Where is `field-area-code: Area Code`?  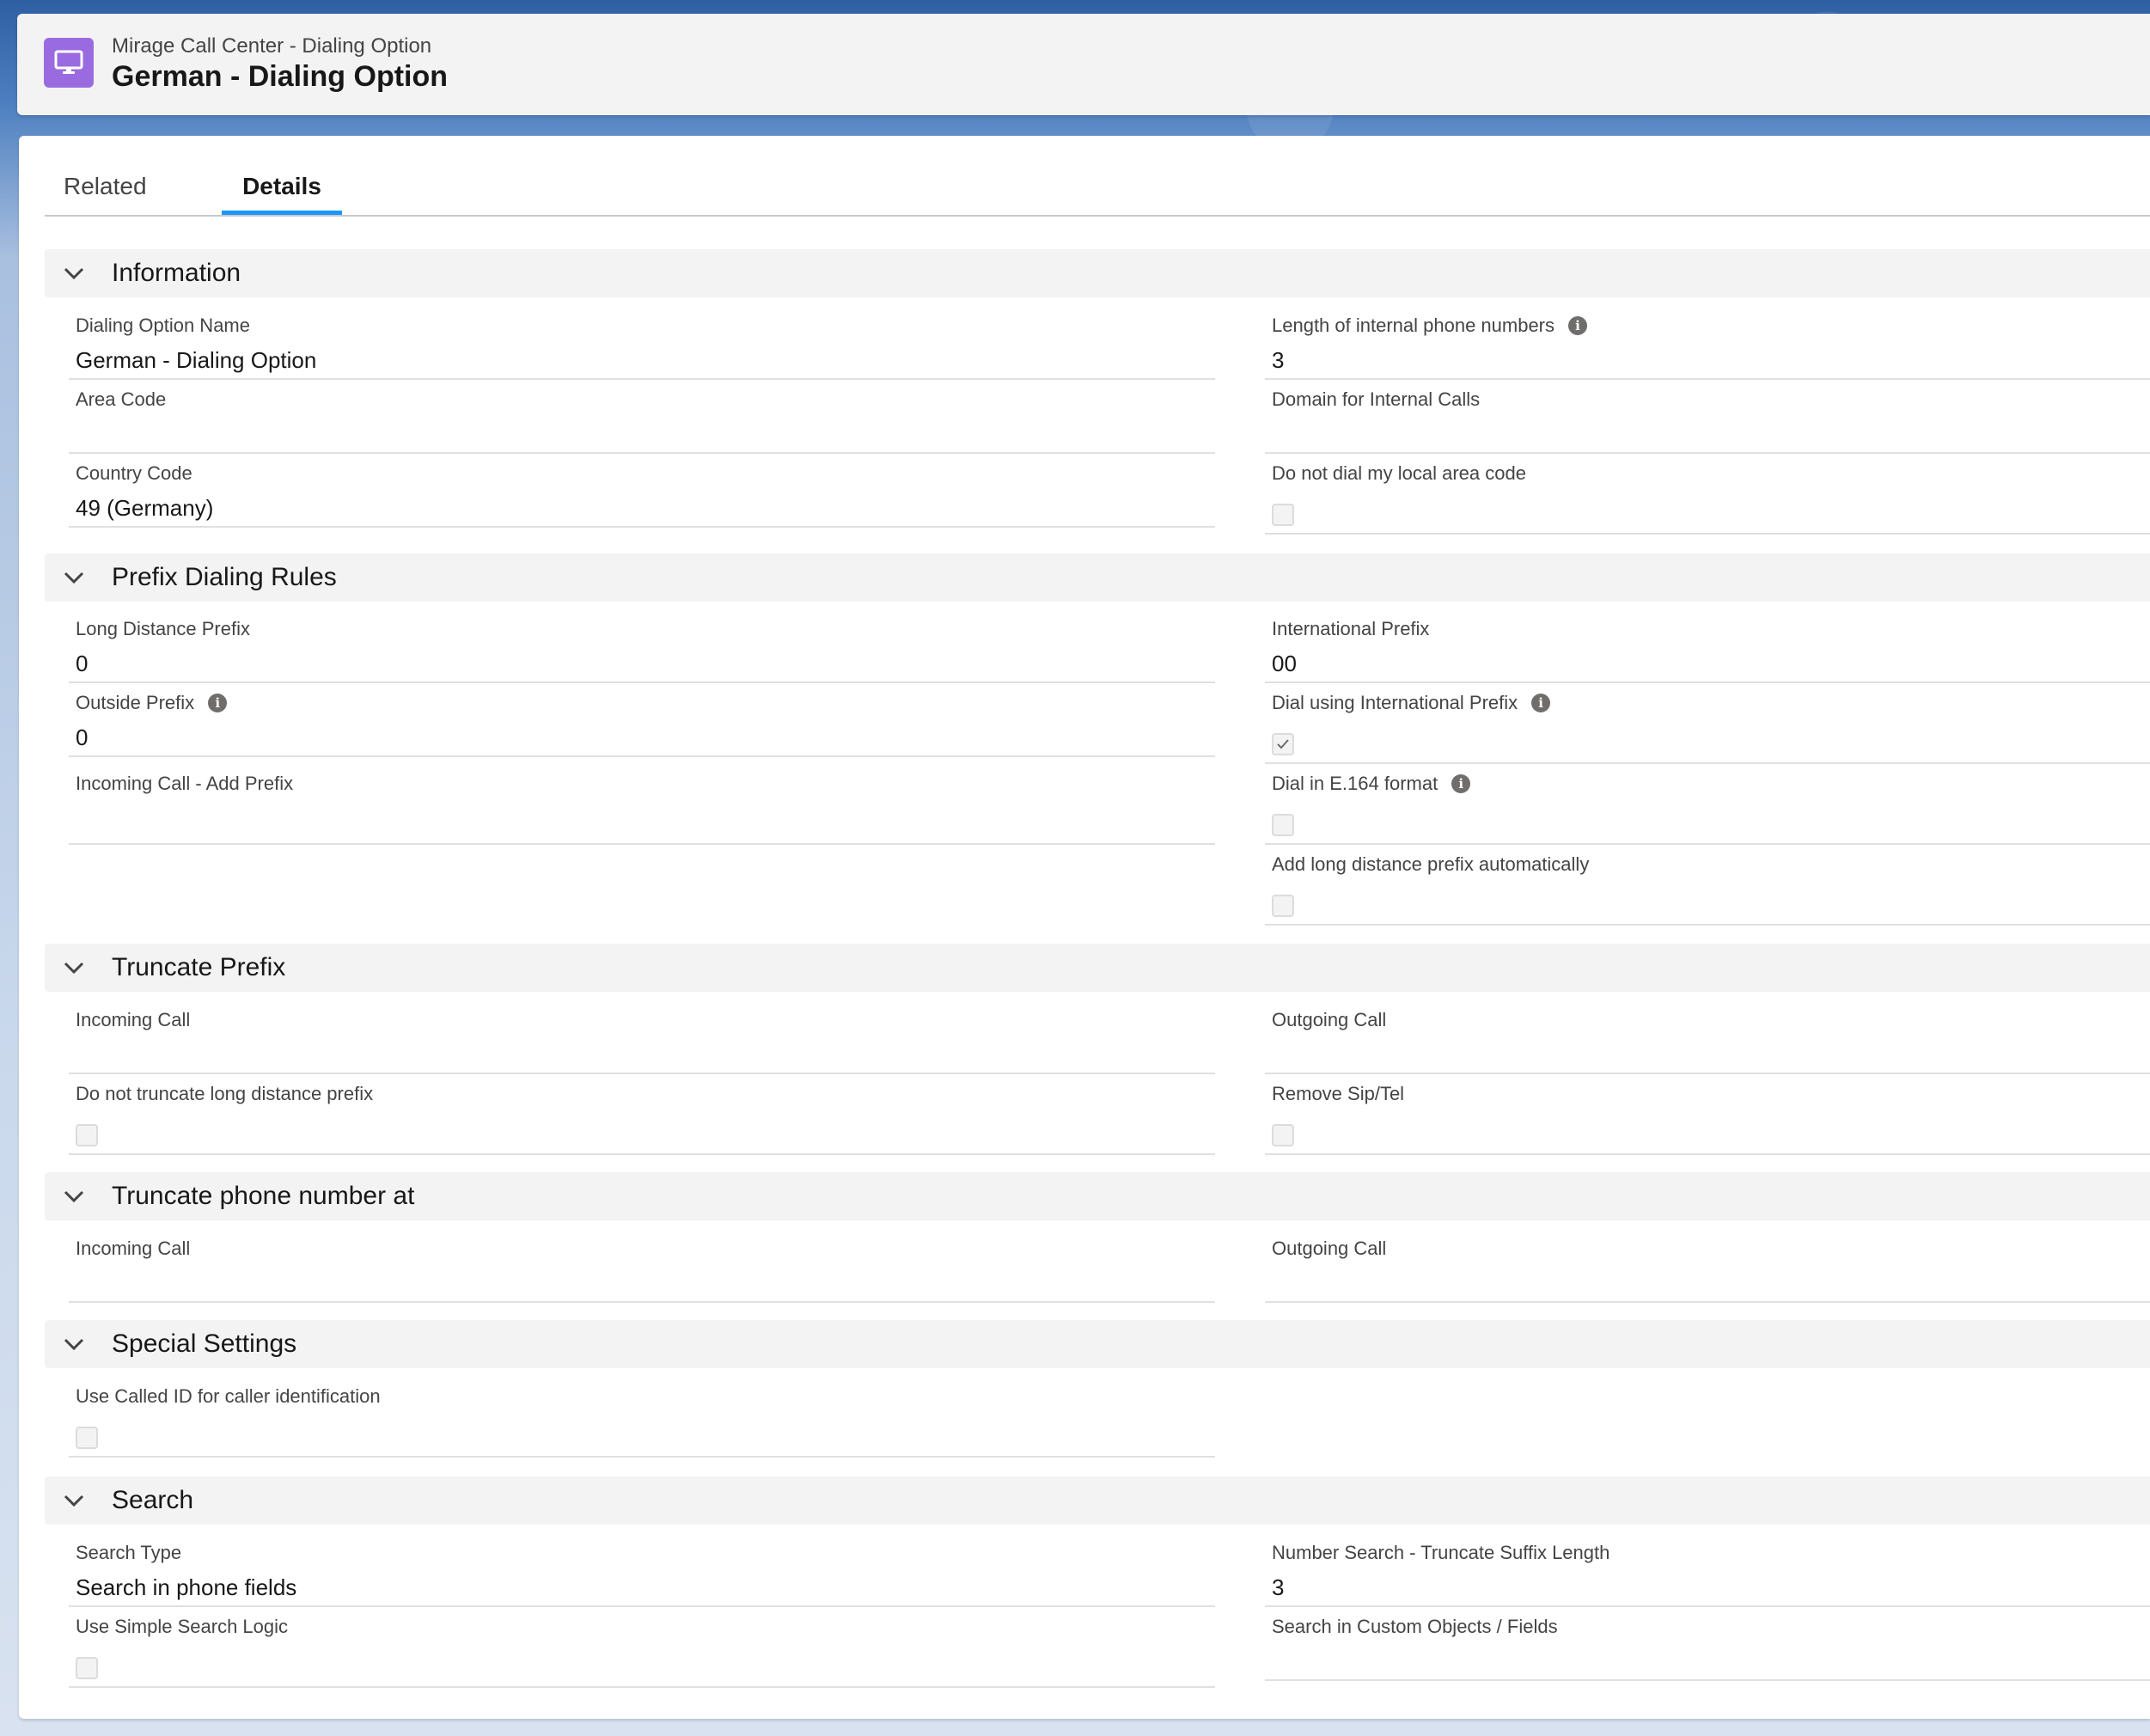
field-area-code: Area Code is located at coordinates (642, 418).